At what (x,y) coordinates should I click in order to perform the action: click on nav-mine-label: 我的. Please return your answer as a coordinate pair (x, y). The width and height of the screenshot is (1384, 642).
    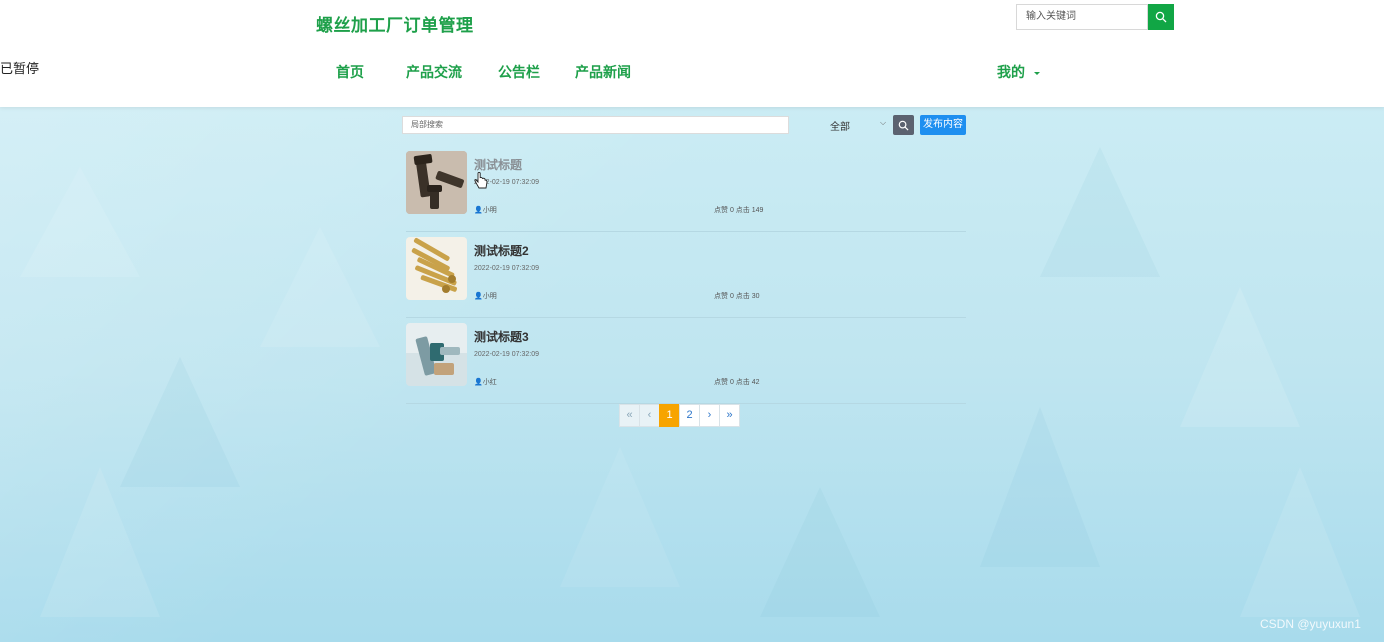
    Looking at the image, I should click on (1011, 72).